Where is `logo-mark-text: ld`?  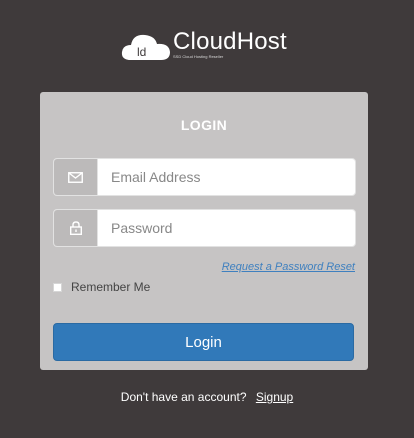 logo-mark-text: ld is located at coordinates (141, 52).